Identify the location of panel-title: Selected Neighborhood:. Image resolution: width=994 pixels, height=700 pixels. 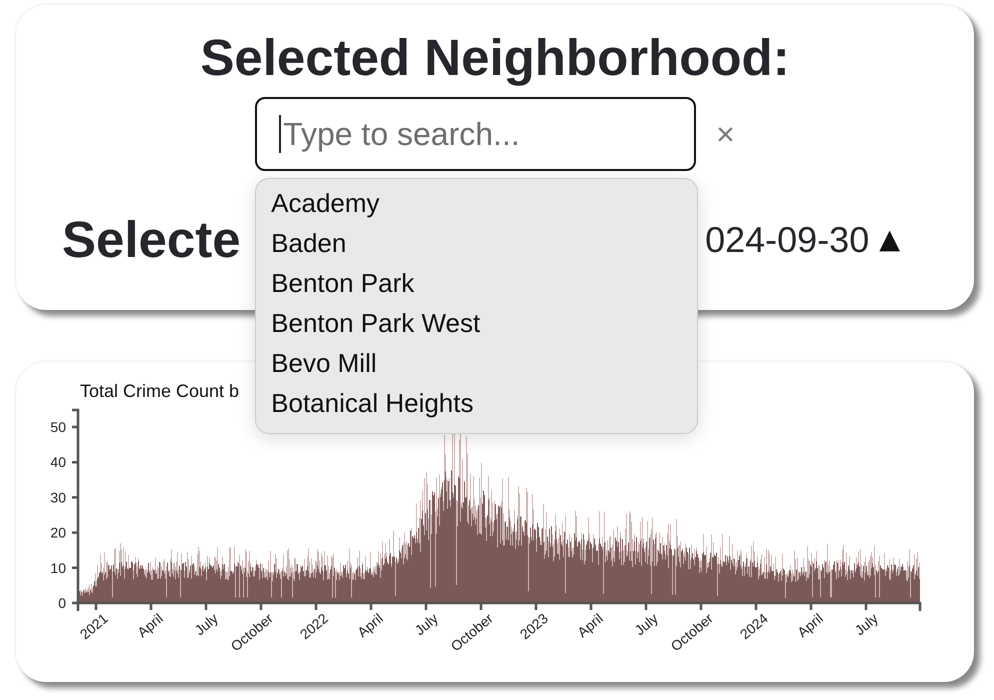
(495, 58).